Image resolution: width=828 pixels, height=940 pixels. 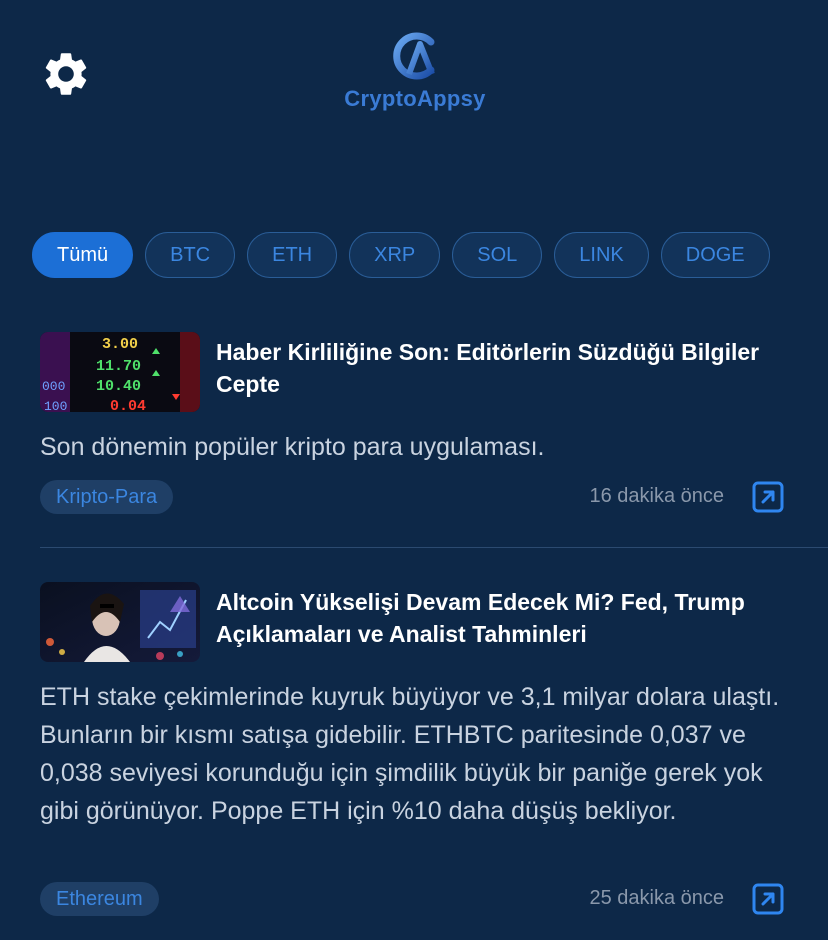 What do you see at coordinates (190, 255) in the screenshot?
I see `filter-chip-btc: BTC` at bounding box center [190, 255].